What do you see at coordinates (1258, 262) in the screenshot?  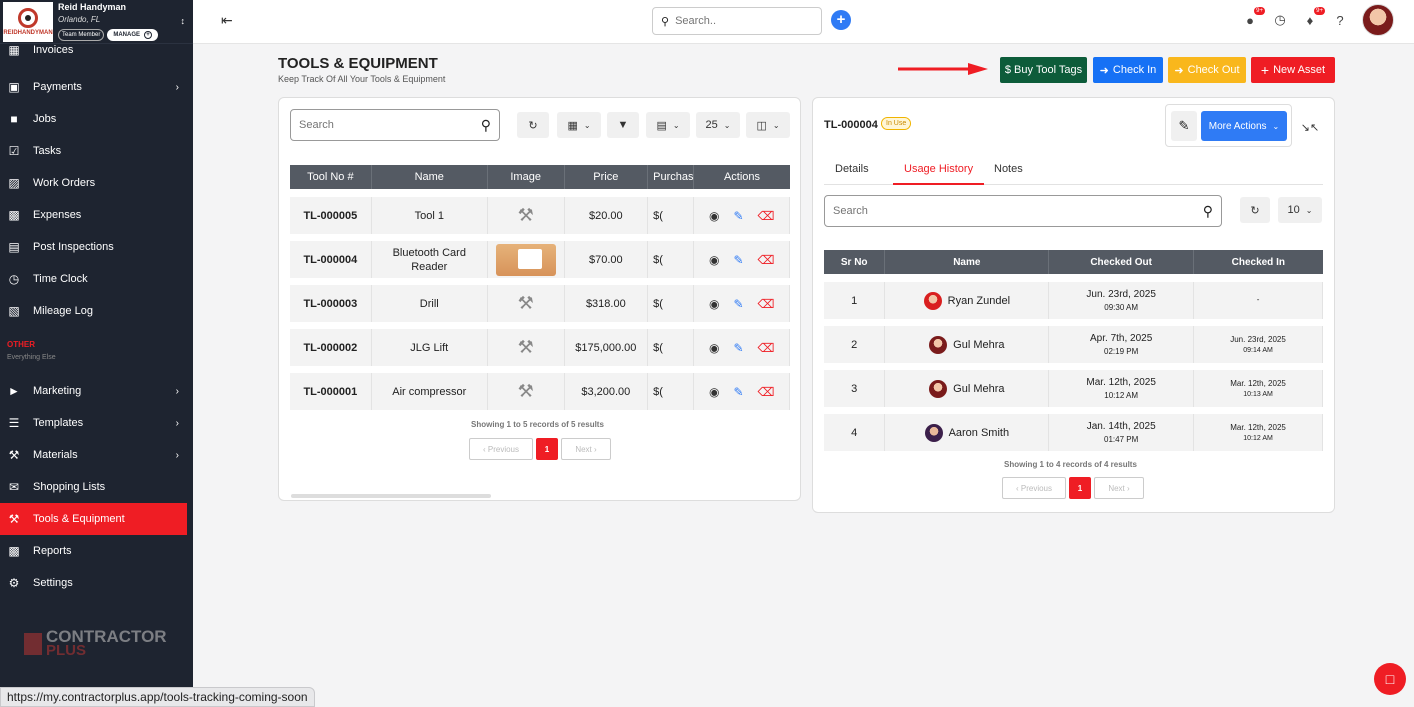 I see `column-header: Checked In` at bounding box center [1258, 262].